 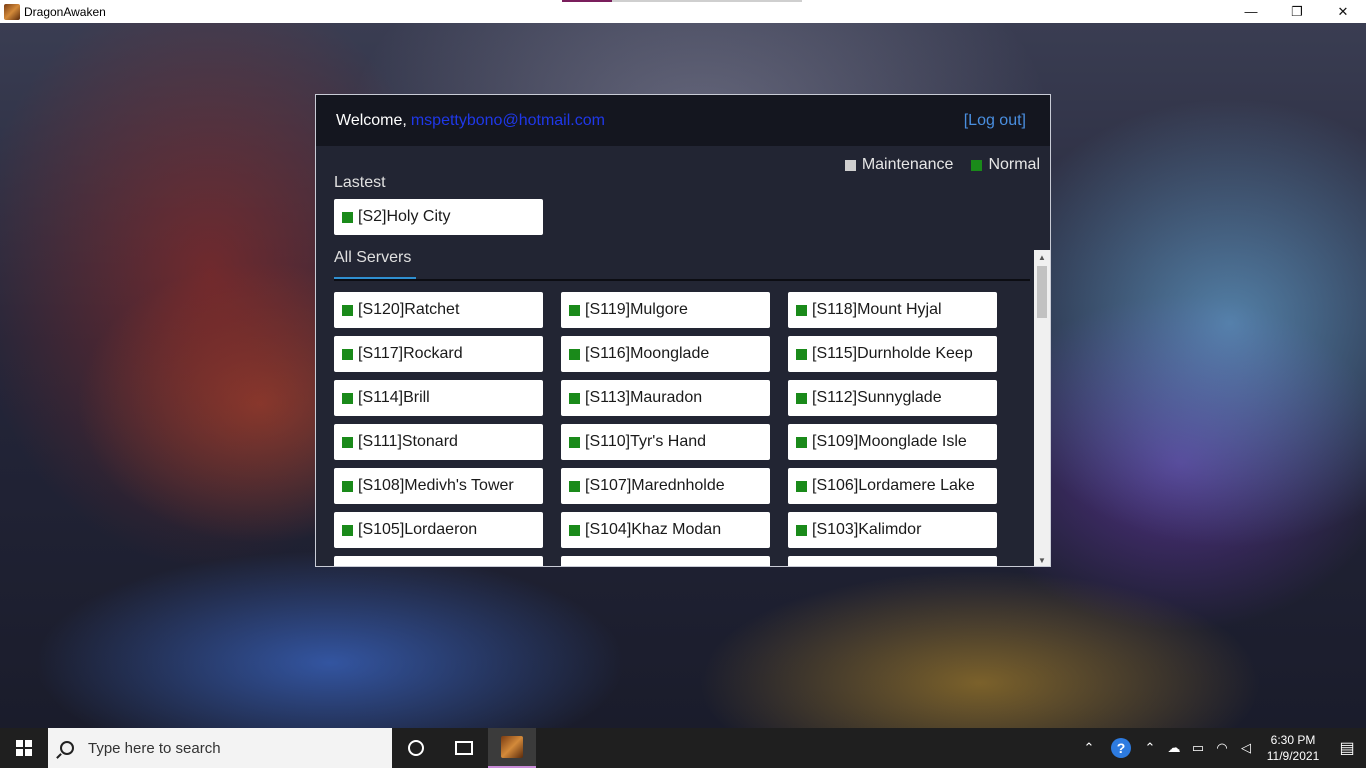 I want to click on server-name: [S114]Brill, so click(x=394, y=397).